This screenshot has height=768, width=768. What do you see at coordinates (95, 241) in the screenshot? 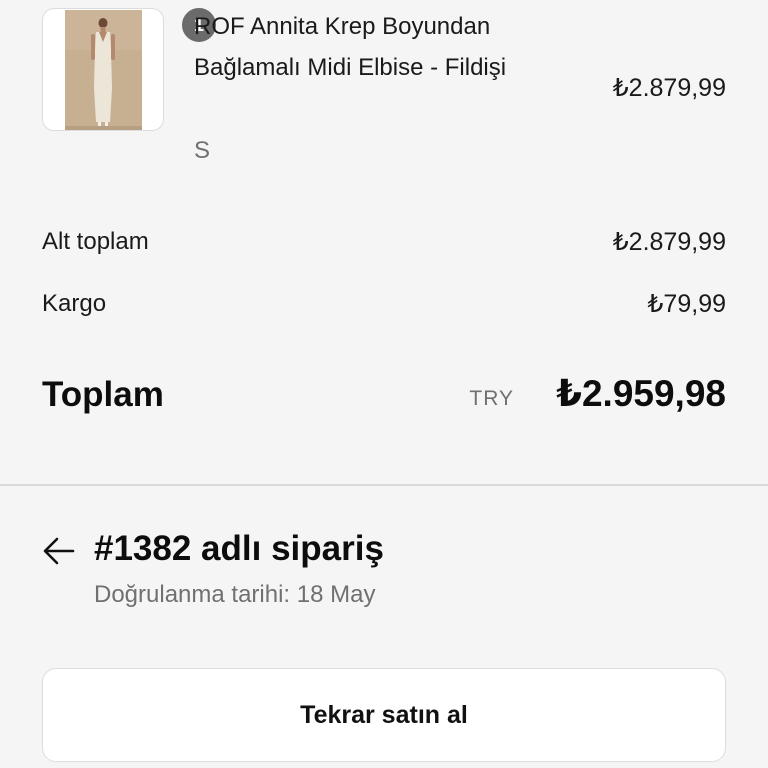
I see `subtotal-label: Alt toplam` at bounding box center [95, 241].